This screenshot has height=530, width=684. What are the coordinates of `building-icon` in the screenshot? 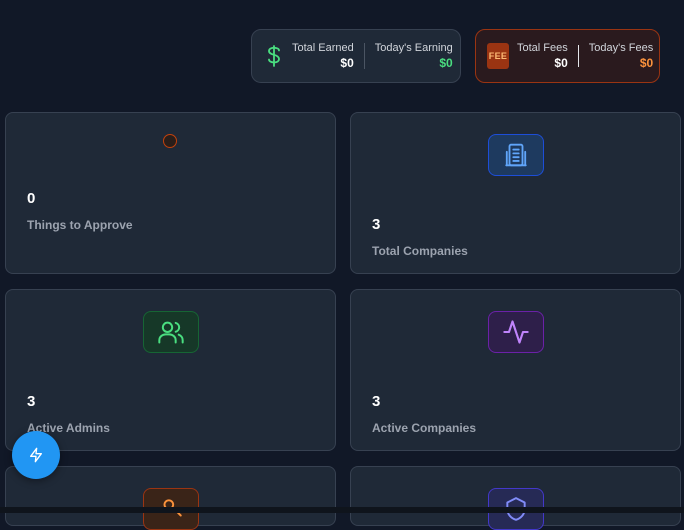 It's located at (516, 155).